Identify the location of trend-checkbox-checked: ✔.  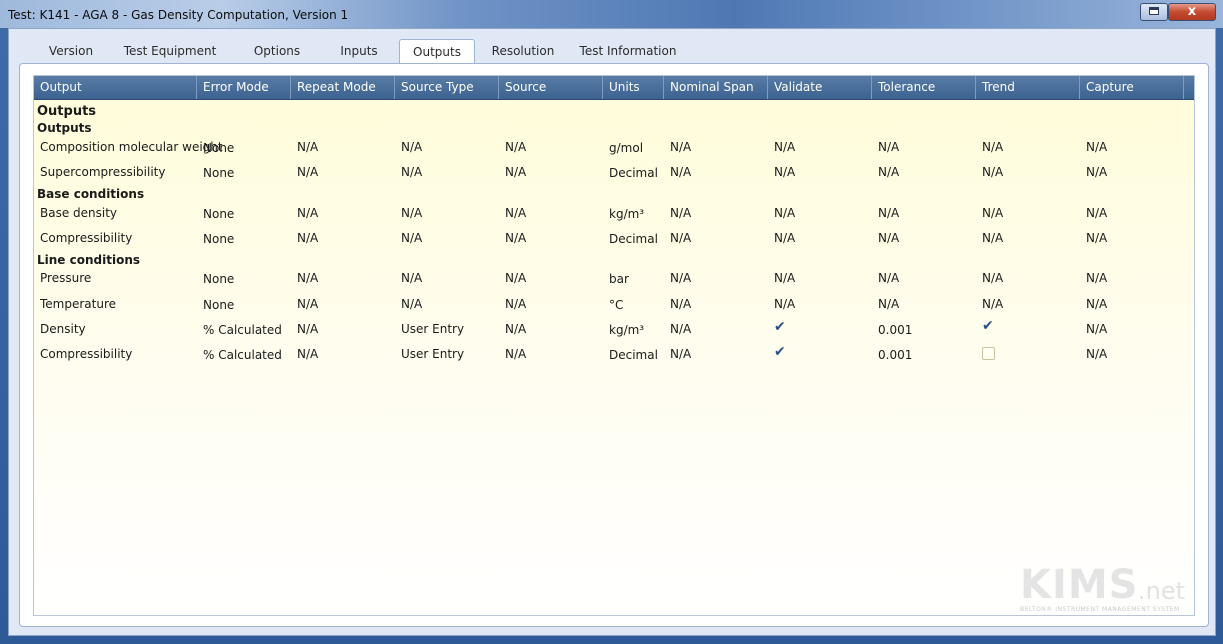
(988, 326).